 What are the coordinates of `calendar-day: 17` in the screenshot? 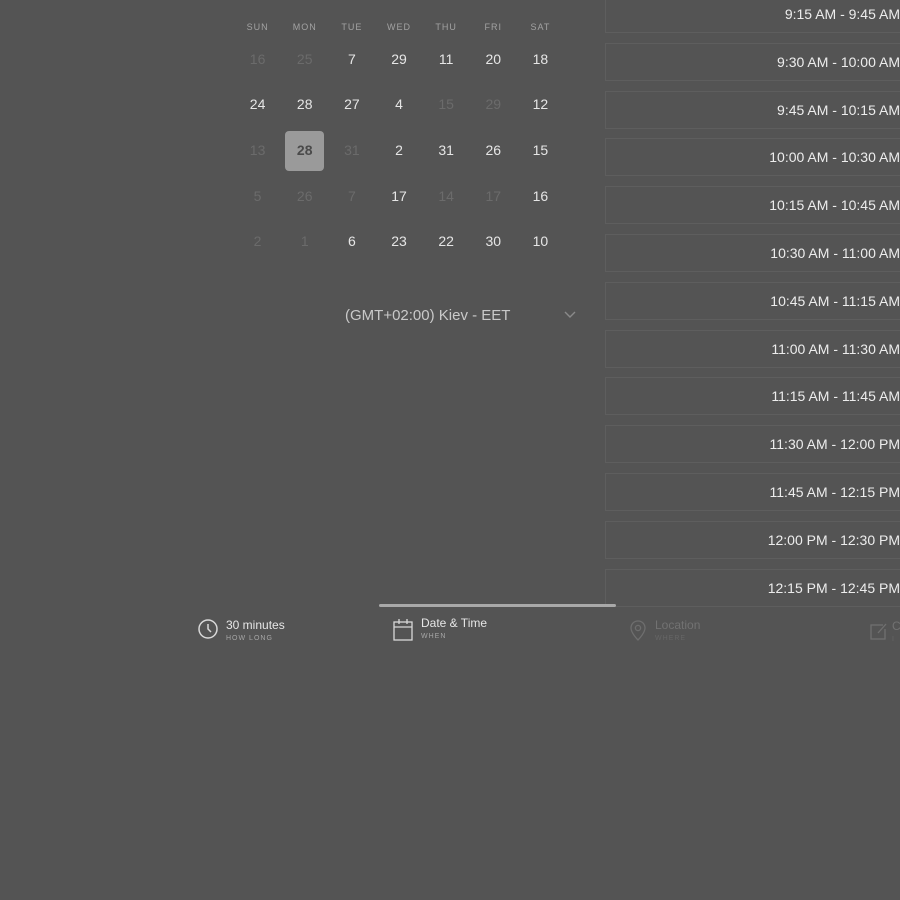 It's located at (398, 196).